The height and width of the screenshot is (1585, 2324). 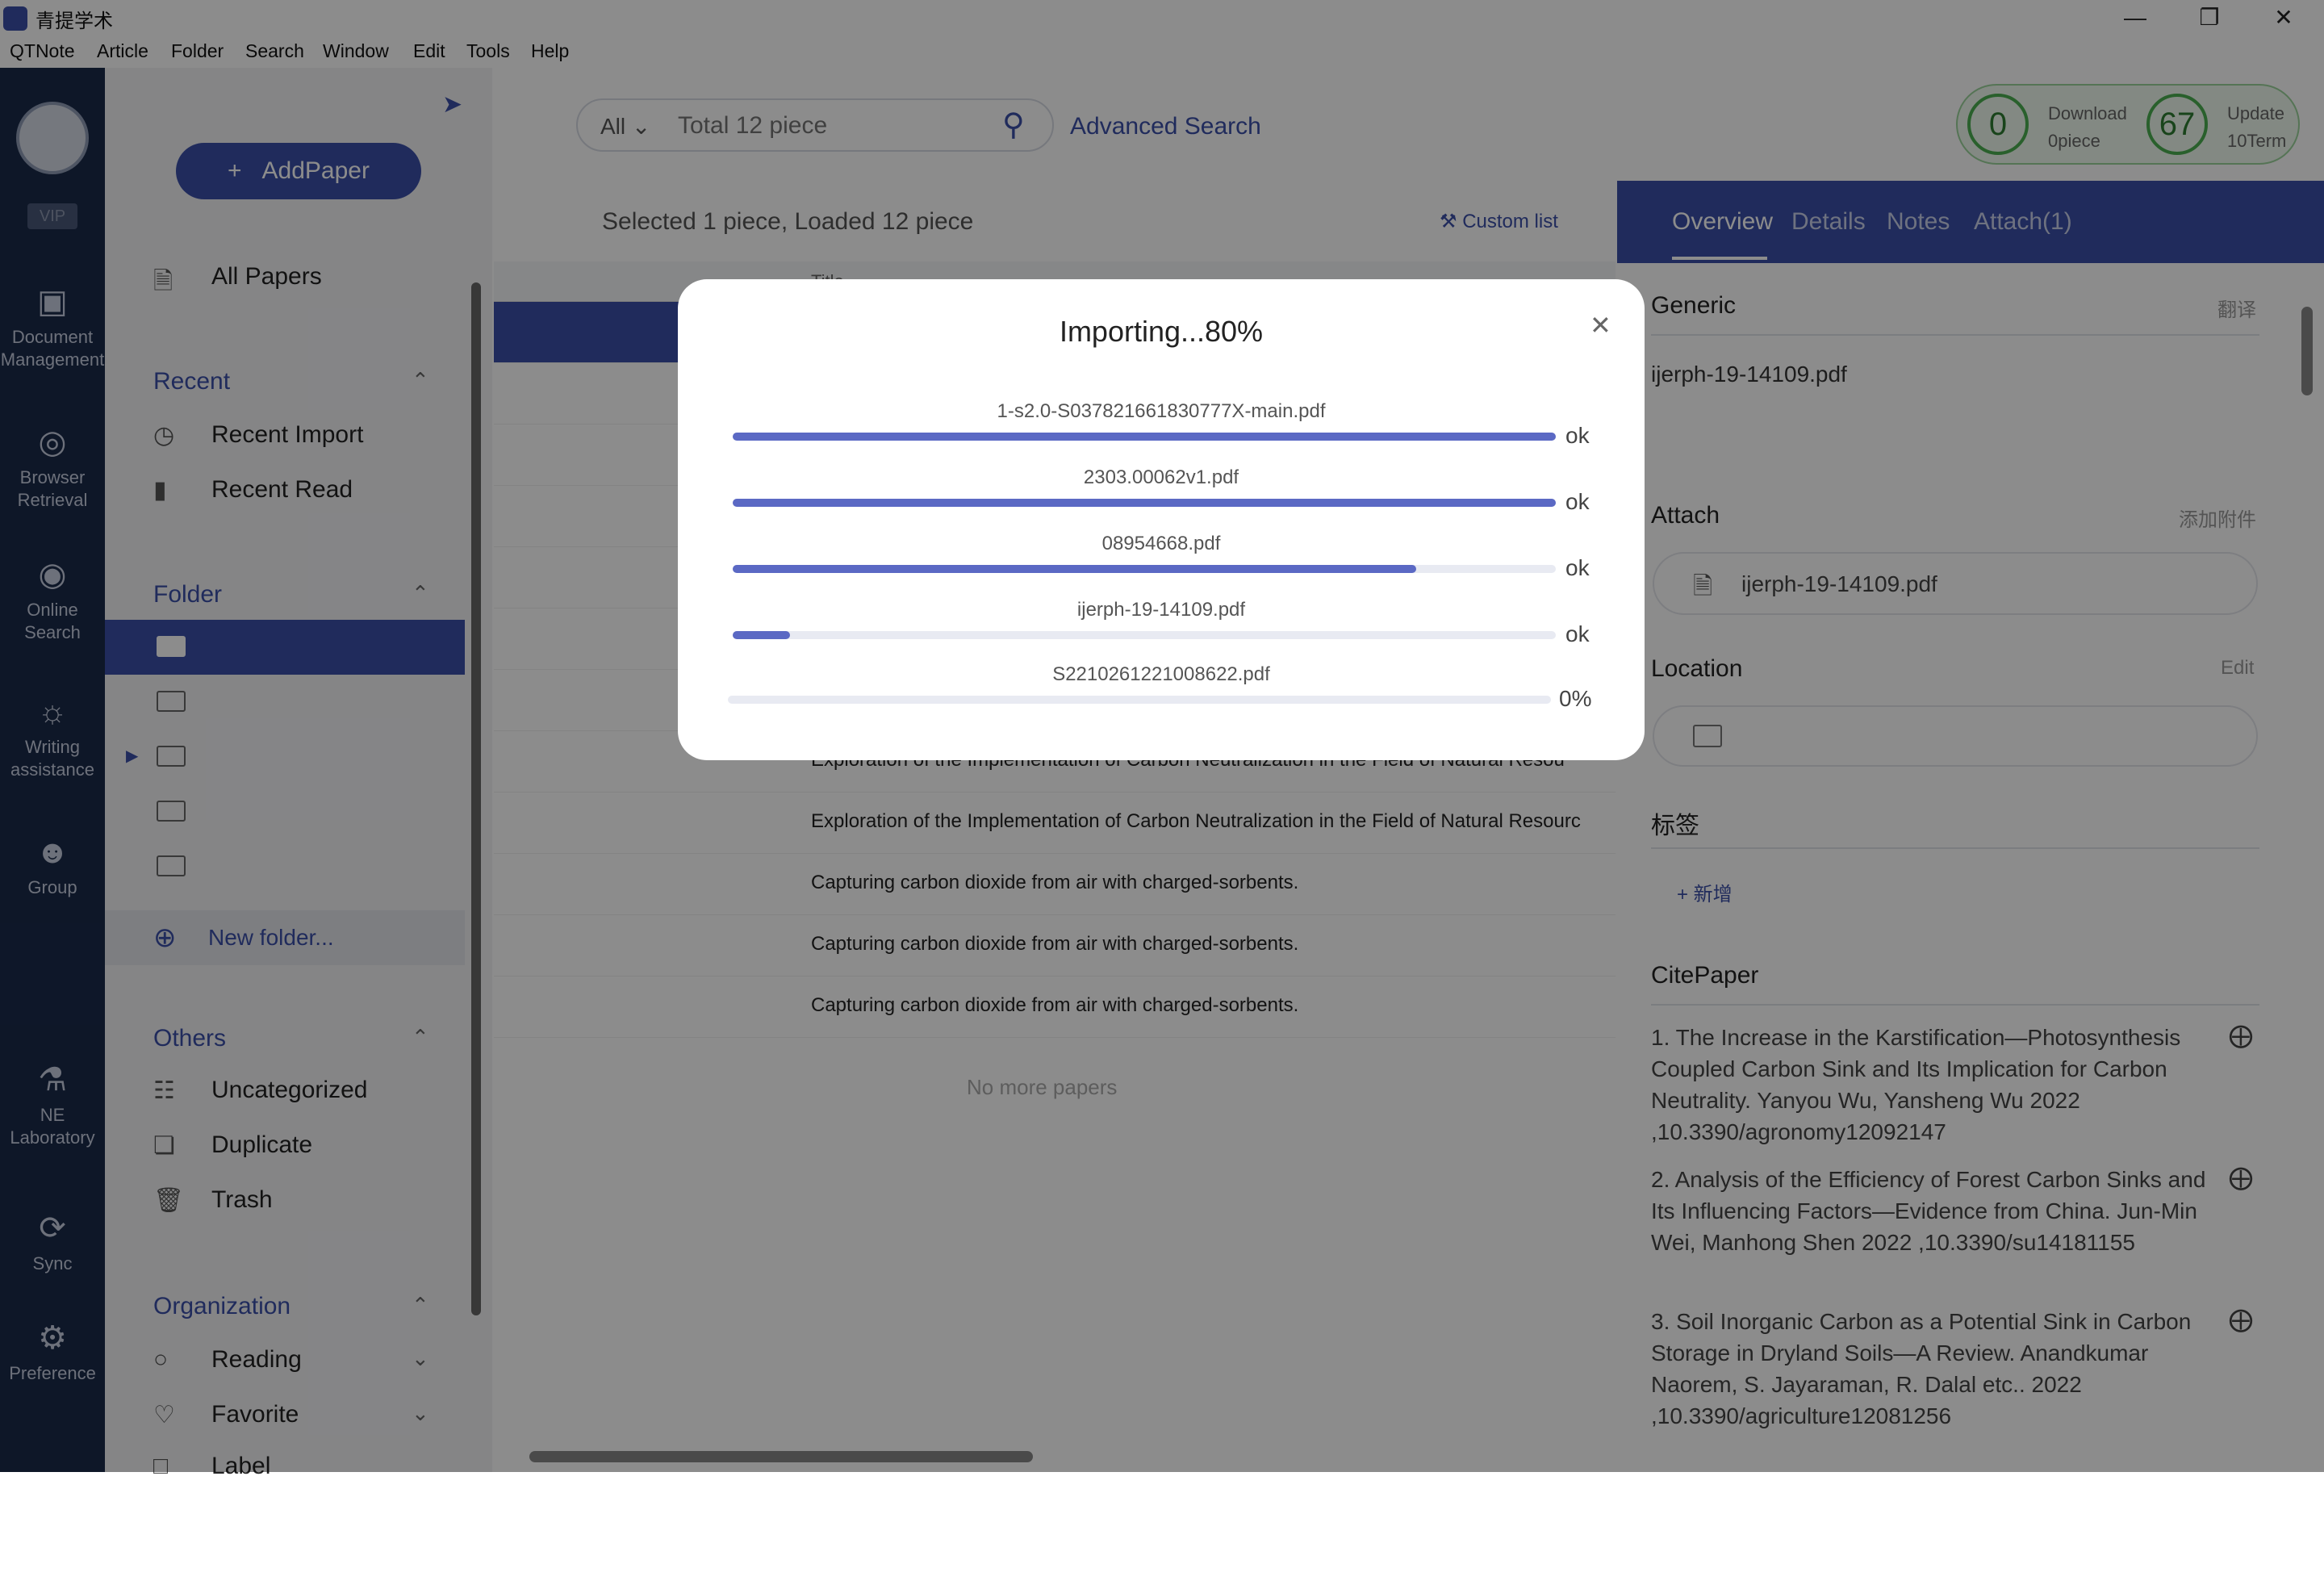 I want to click on import-title: Importing...80%, so click(x=1162, y=331).